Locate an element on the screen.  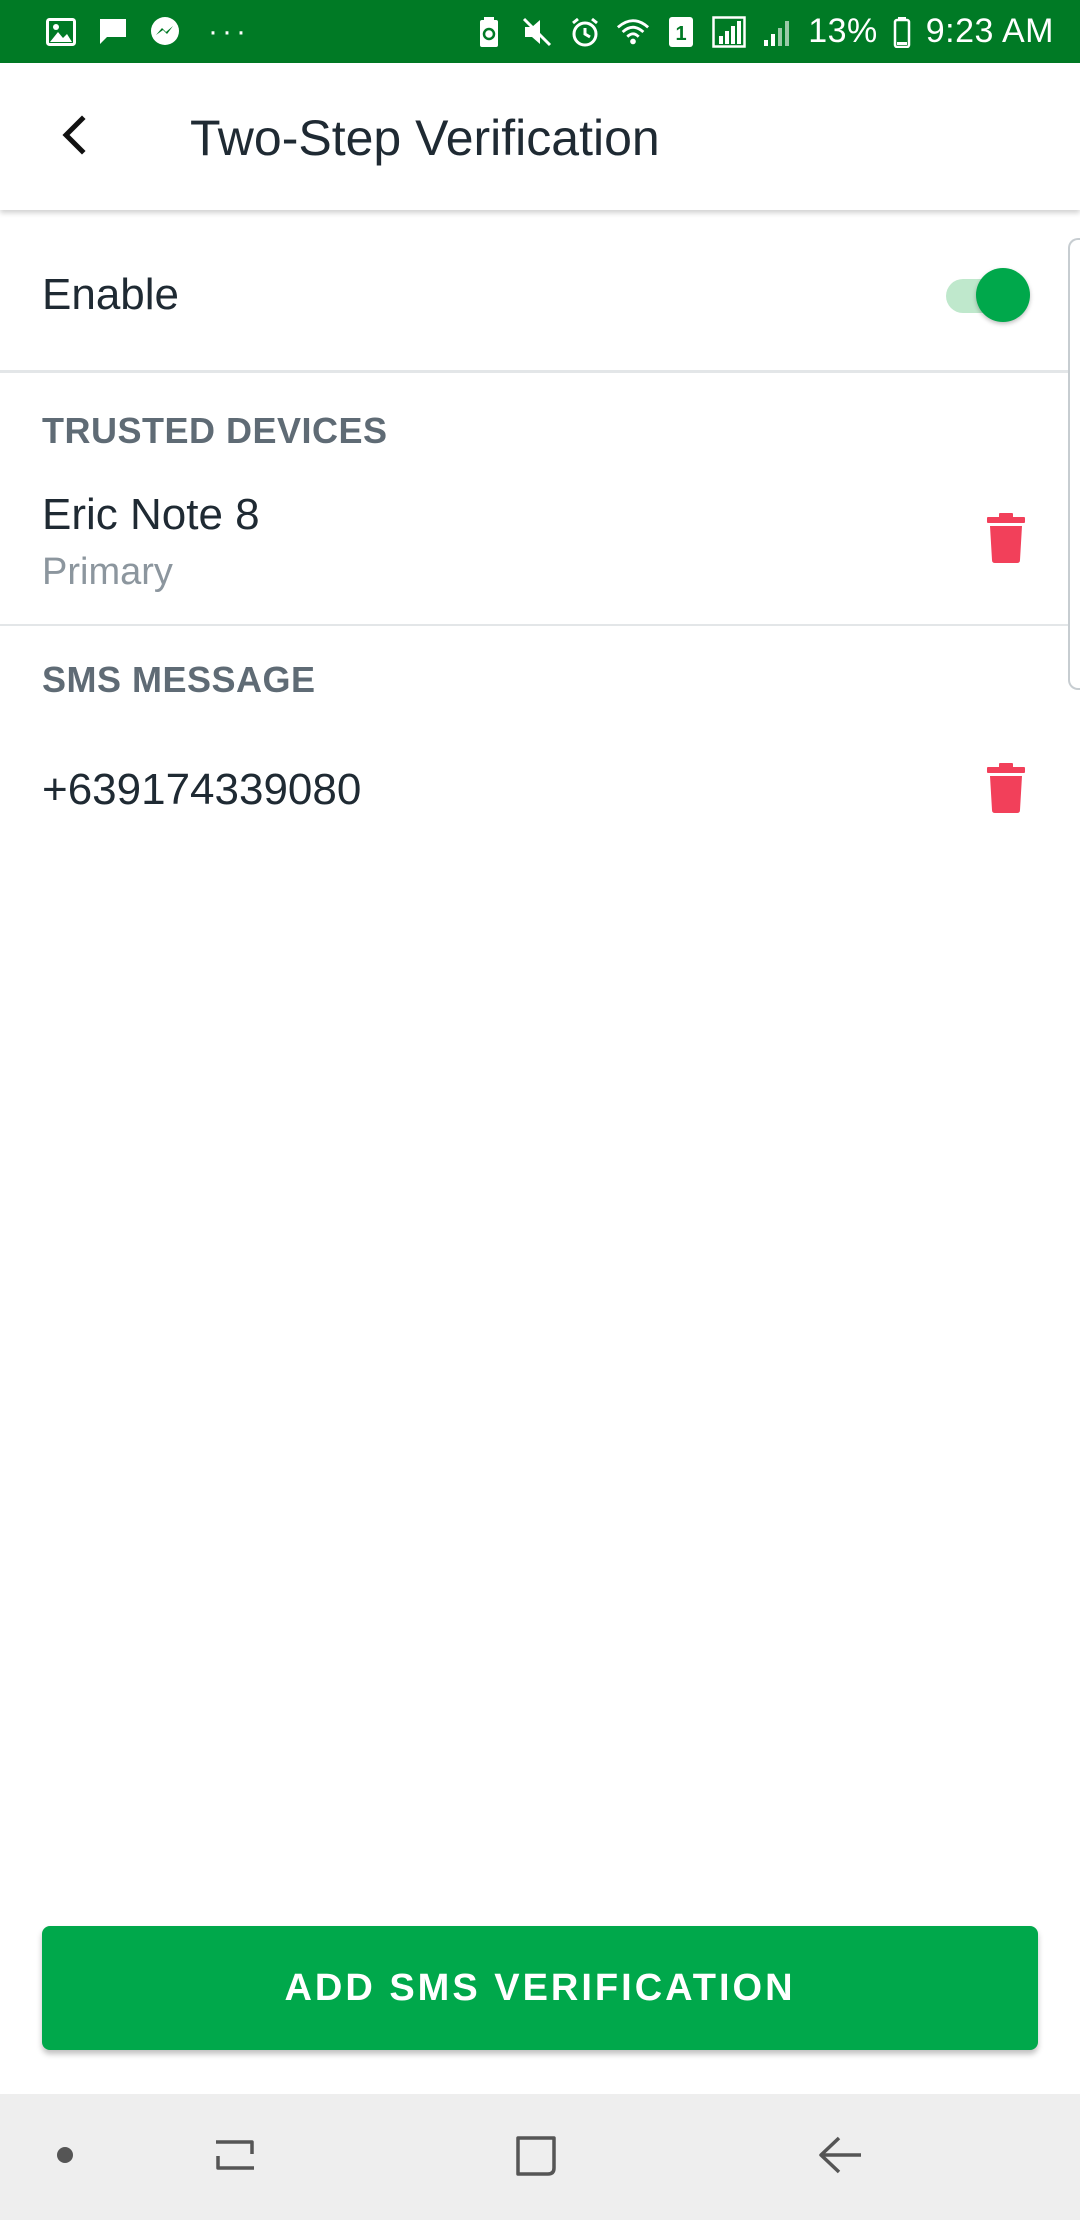
sim-icon: 1 is located at coordinates (681, 32).